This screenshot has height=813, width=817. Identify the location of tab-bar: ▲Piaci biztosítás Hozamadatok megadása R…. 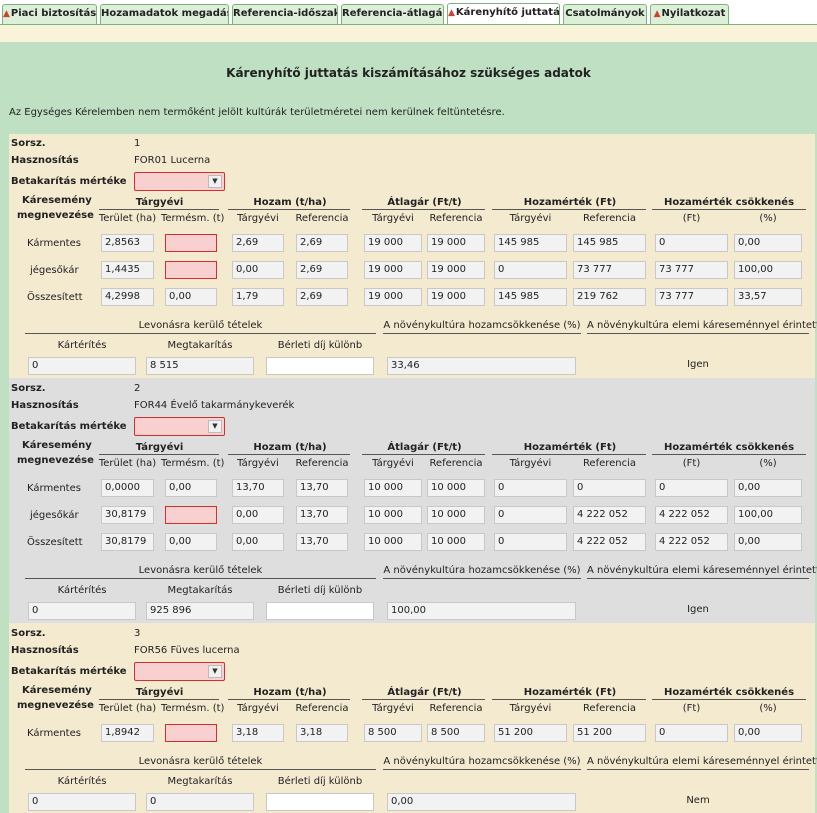
(408, 12).